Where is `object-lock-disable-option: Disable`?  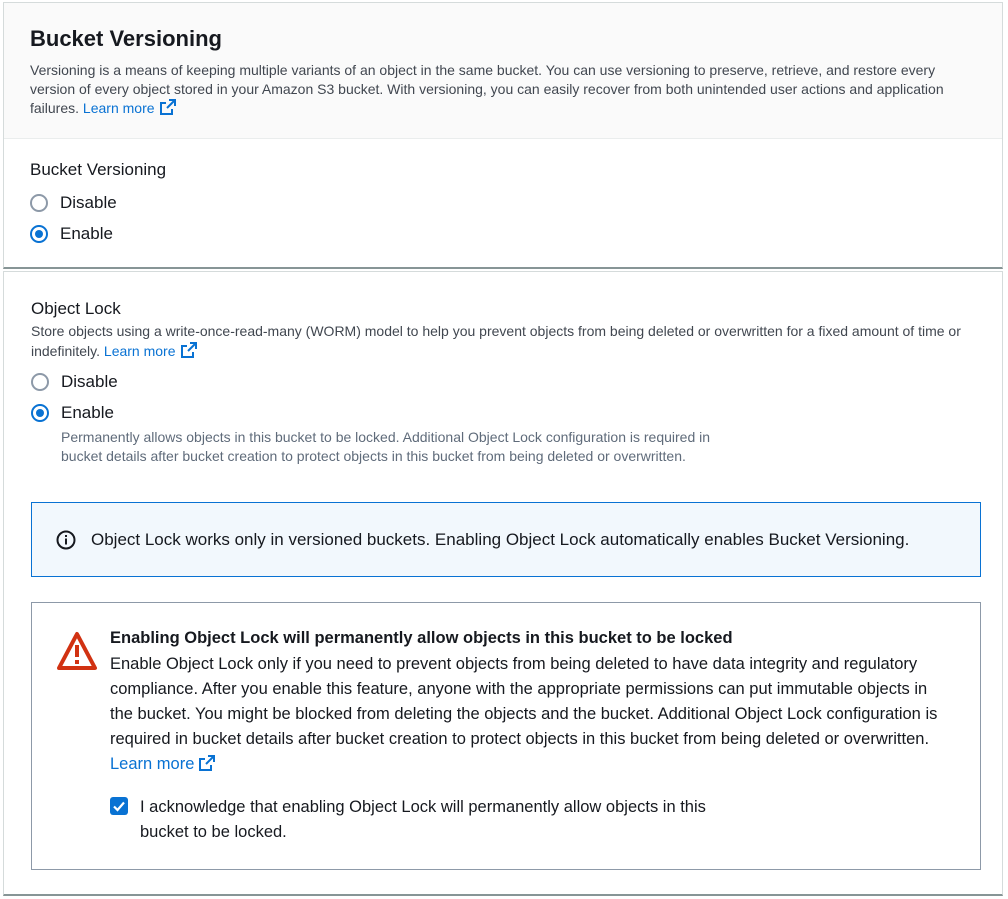 object-lock-disable-option: Disable is located at coordinates (503, 381).